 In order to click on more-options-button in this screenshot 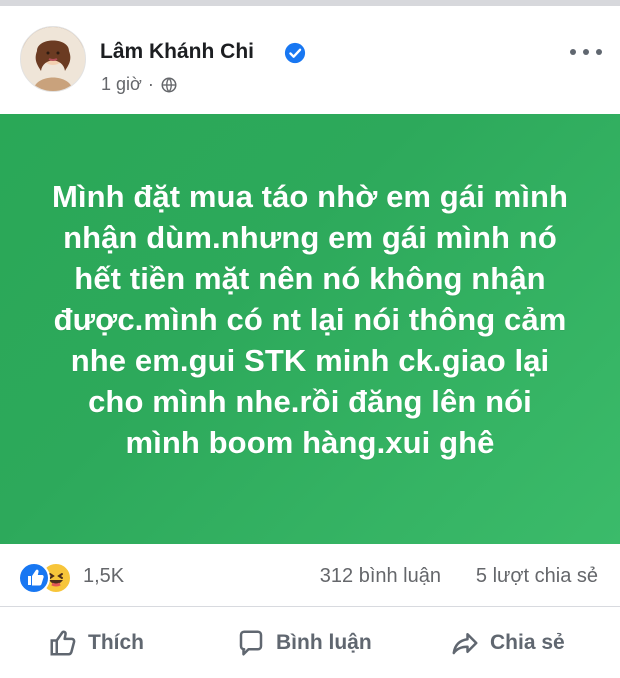, I will do `click(586, 52)`.